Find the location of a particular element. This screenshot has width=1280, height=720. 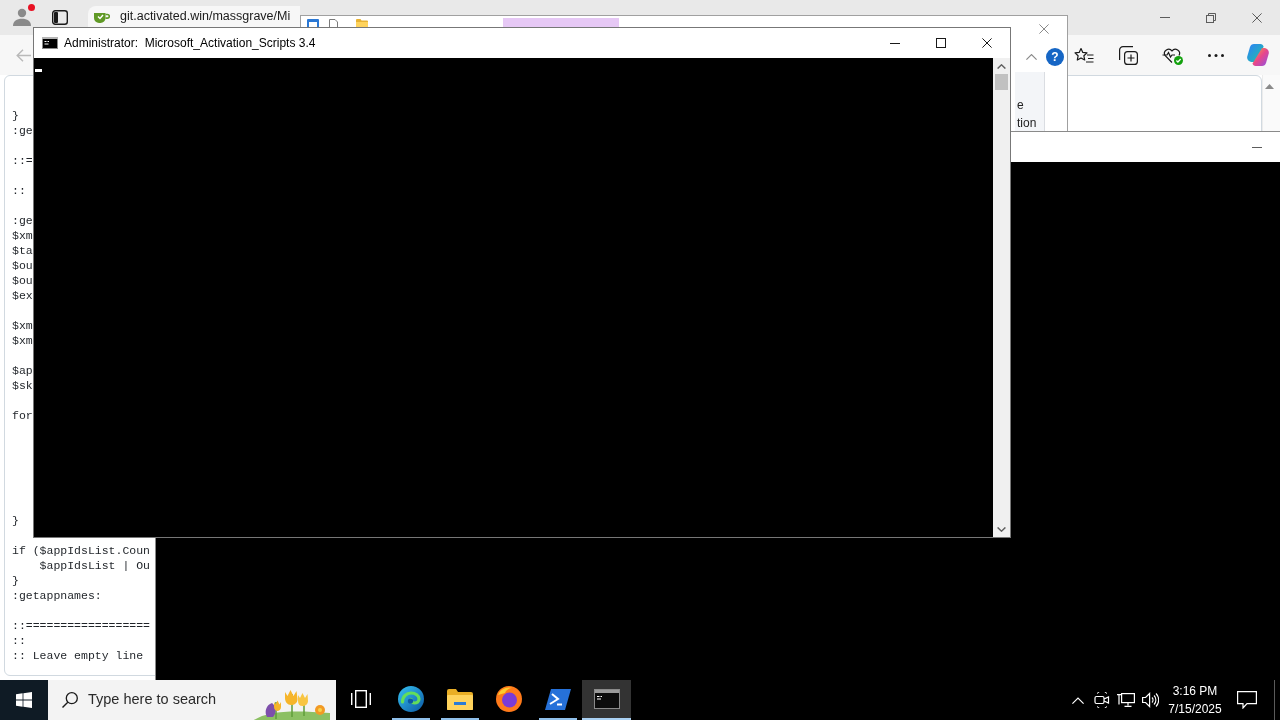

start-button is located at coordinates (24, 700).